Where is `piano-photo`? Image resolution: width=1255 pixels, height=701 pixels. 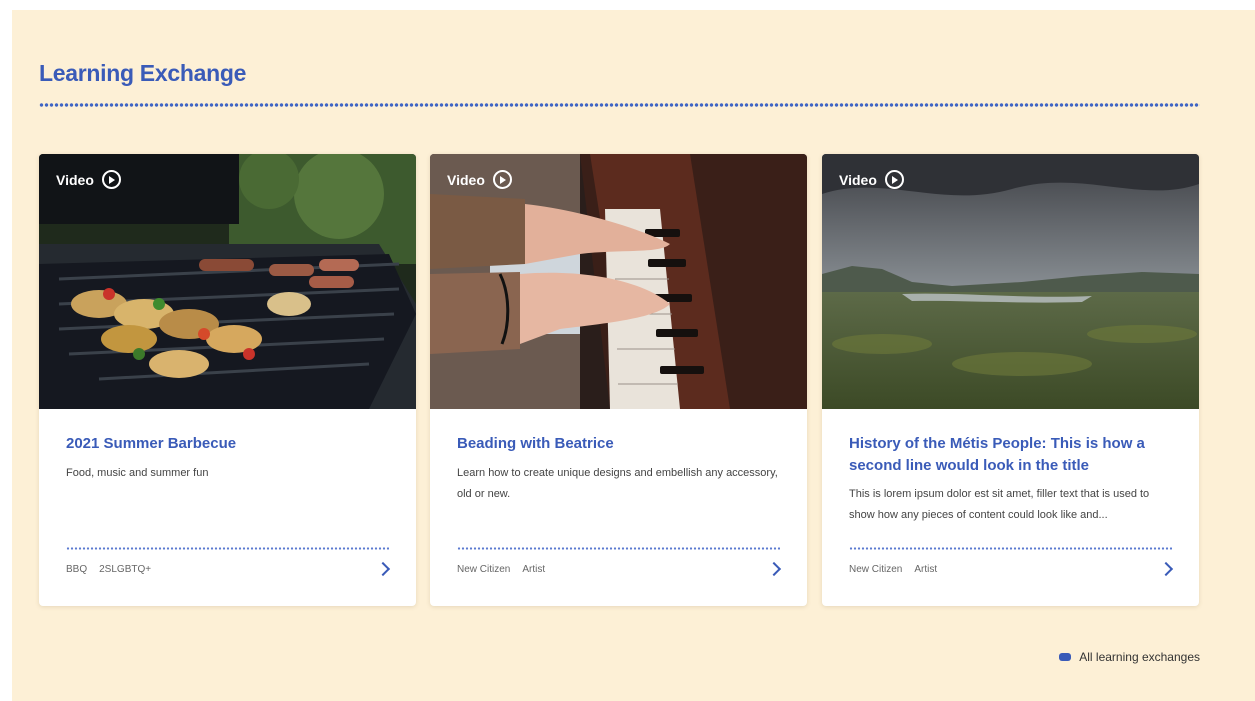 piano-photo is located at coordinates (618, 281).